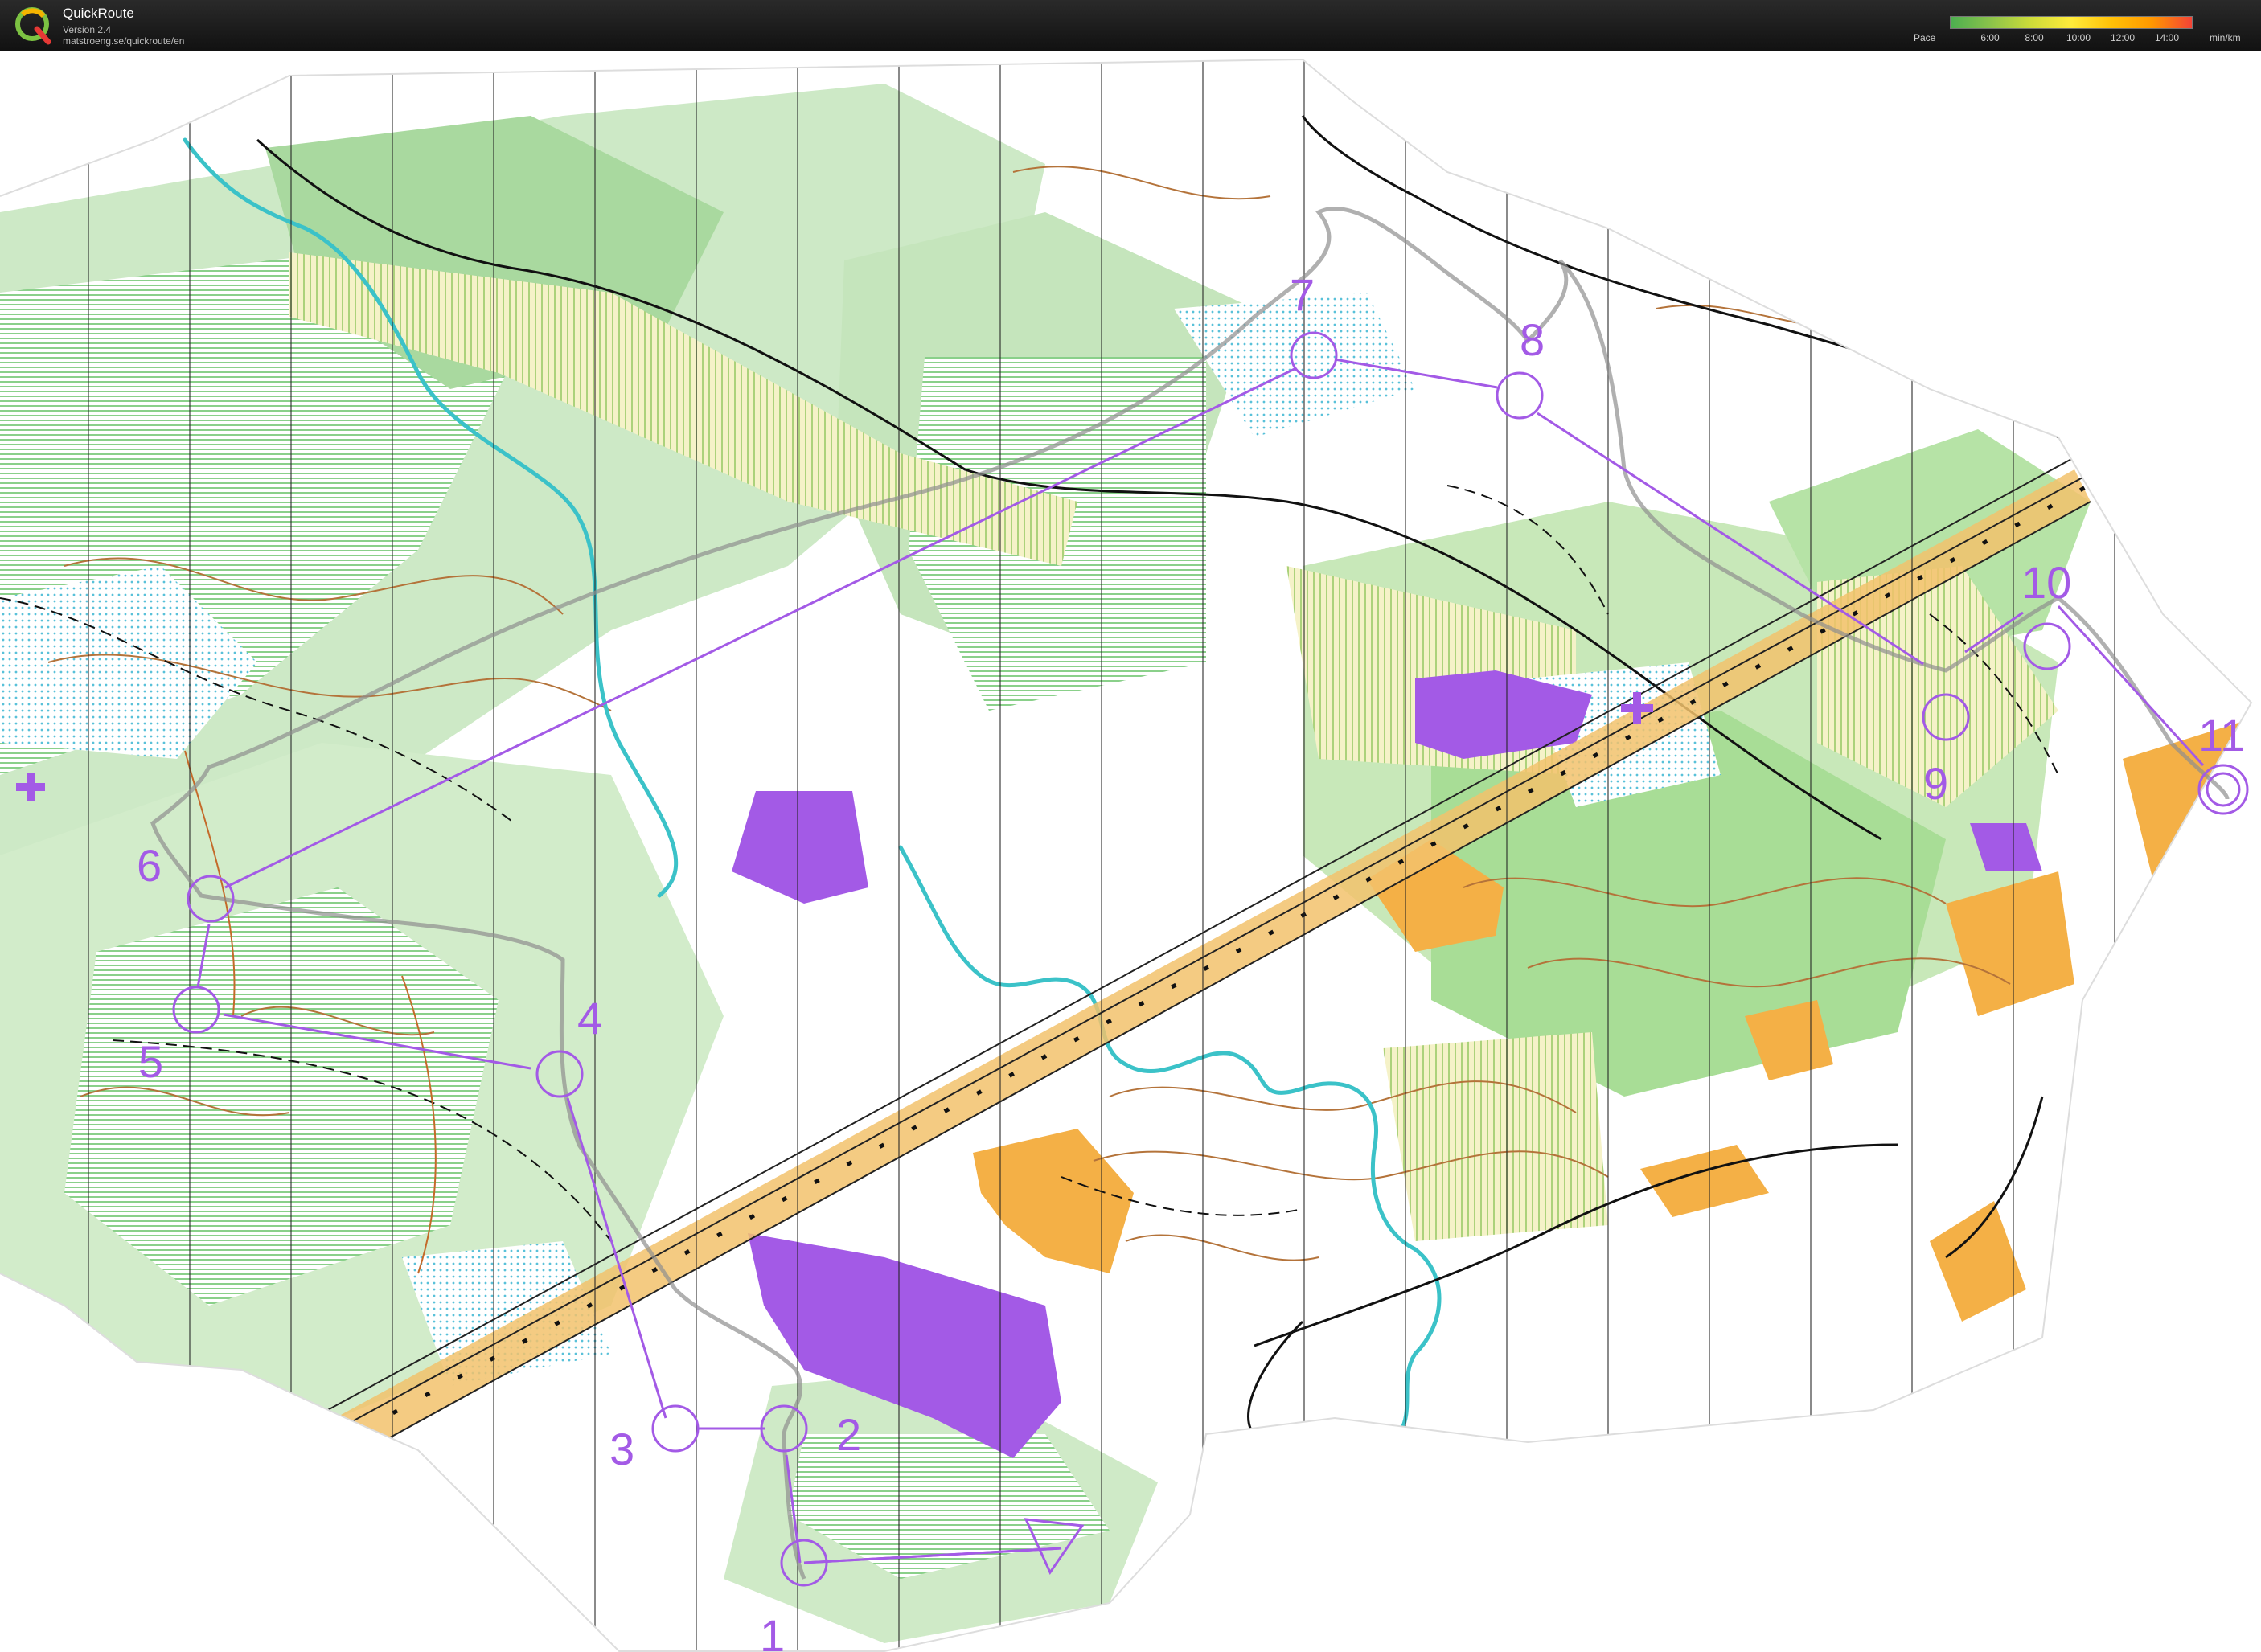  Describe the element at coordinates (87, 29) in the screenshot. I see `app-version: Version 2.4` at that location.